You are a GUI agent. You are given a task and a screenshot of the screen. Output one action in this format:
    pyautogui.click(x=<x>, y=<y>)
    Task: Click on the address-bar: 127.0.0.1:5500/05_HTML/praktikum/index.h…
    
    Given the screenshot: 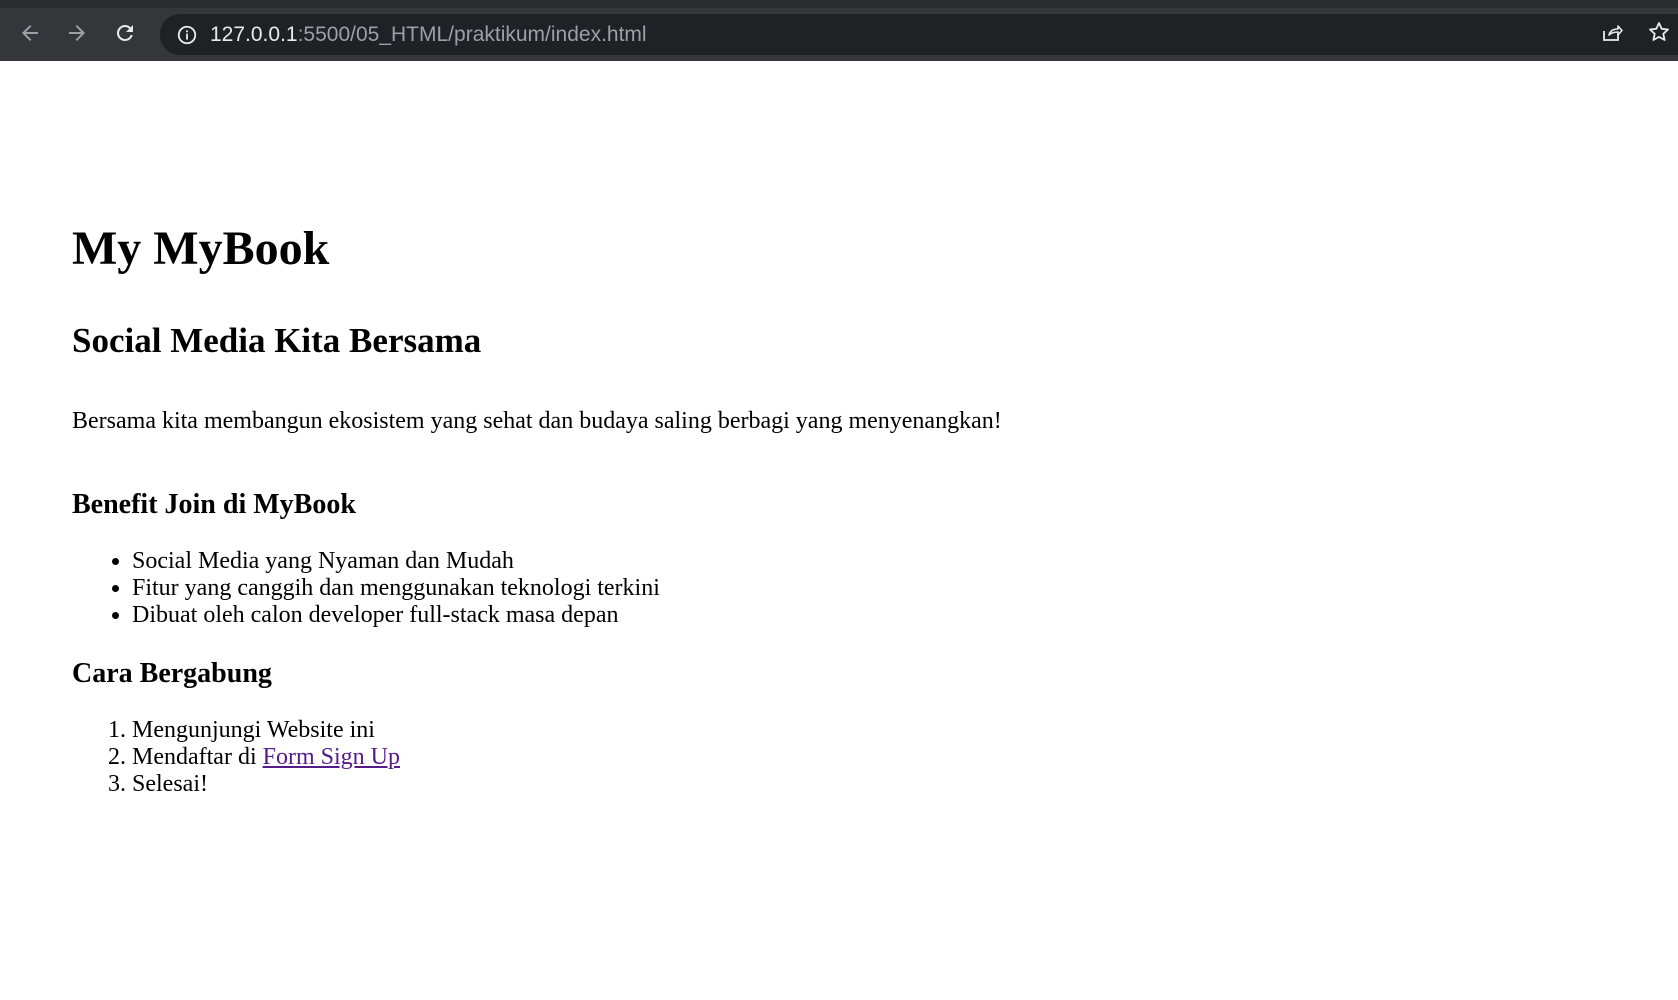 What is the action you would take?
    pyautogui.click(x=919, y=34)
    